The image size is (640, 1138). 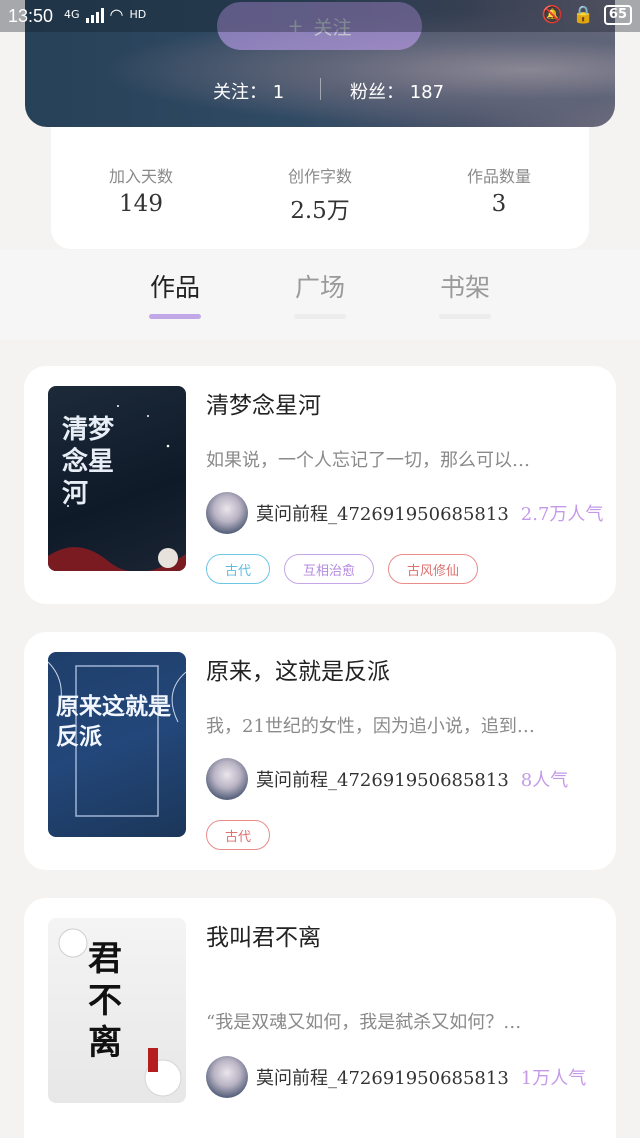 What do you see at coordinates (105, 14) in the screenshot?
I see `signal-indicator: 4G ◠ HD` at bounding box center [105, 14].